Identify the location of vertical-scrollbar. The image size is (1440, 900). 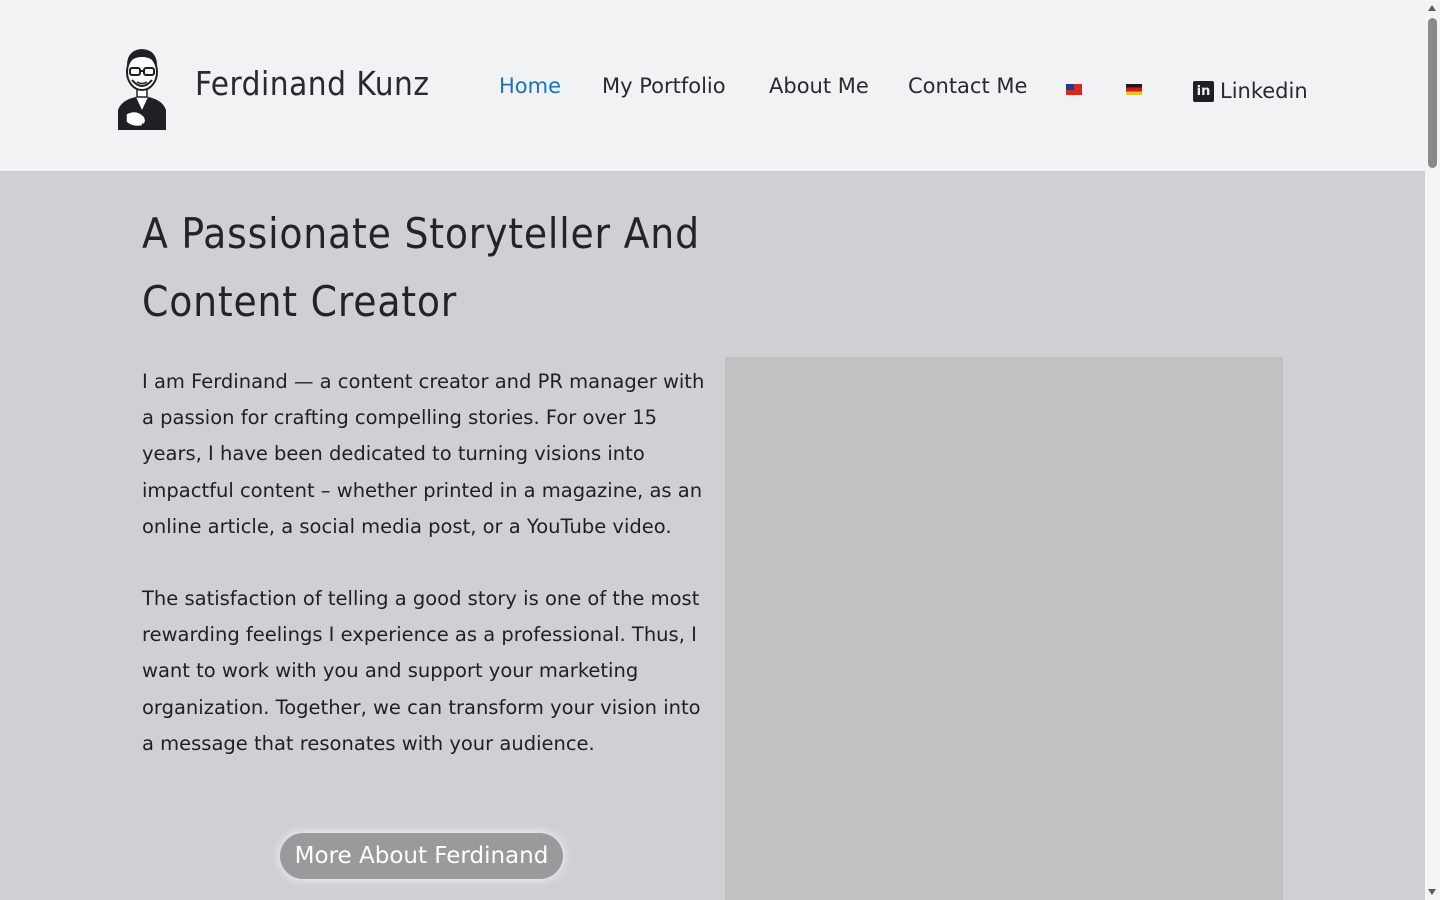
(1432, 450).